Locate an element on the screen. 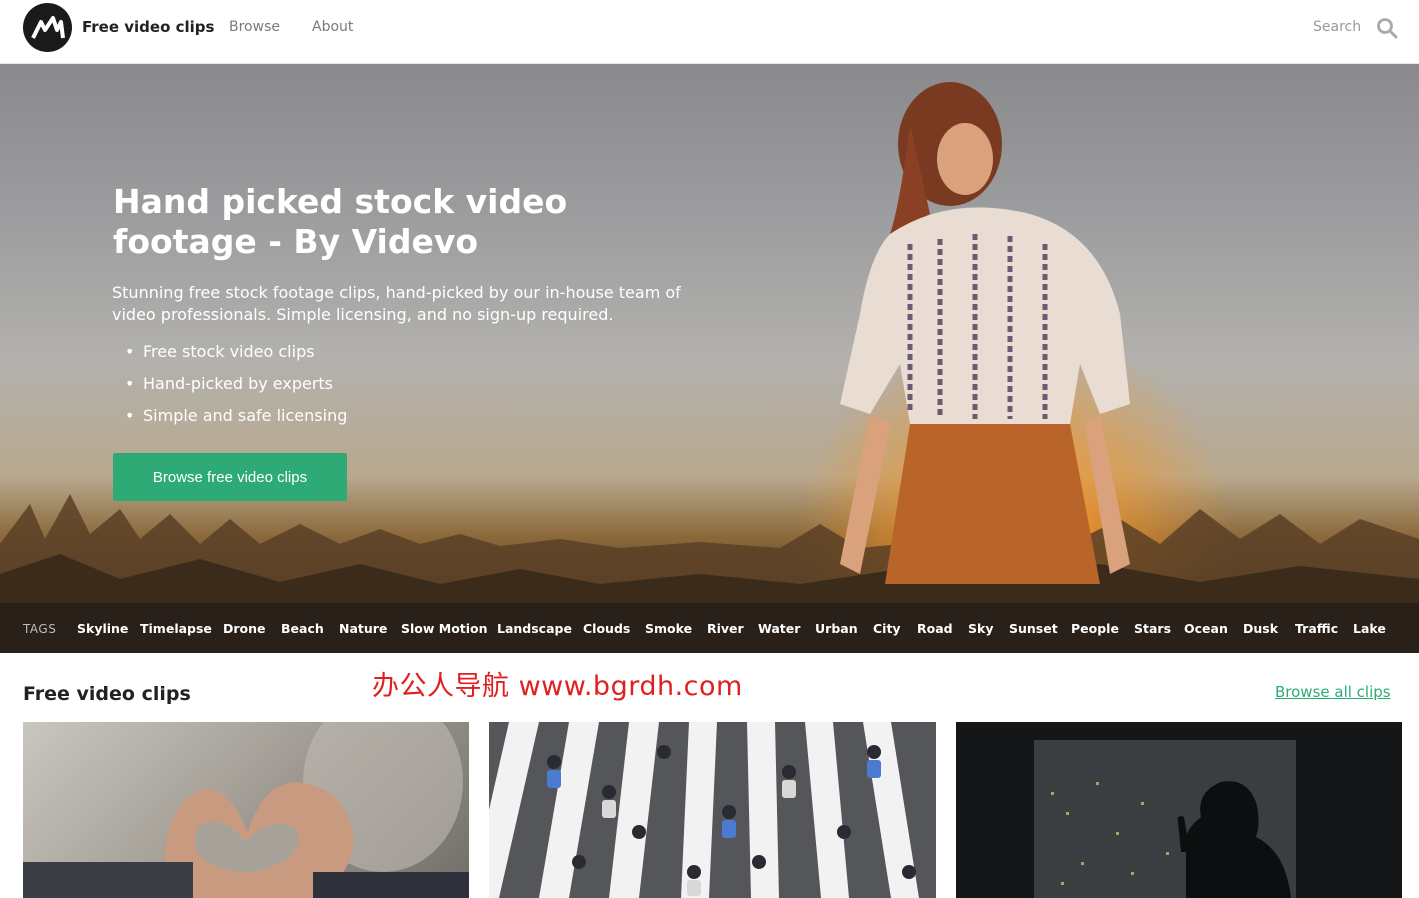 The height and width of the screenshot is (898, 1419). crosswalk-thumbnail is located at coordinates (712, 810).